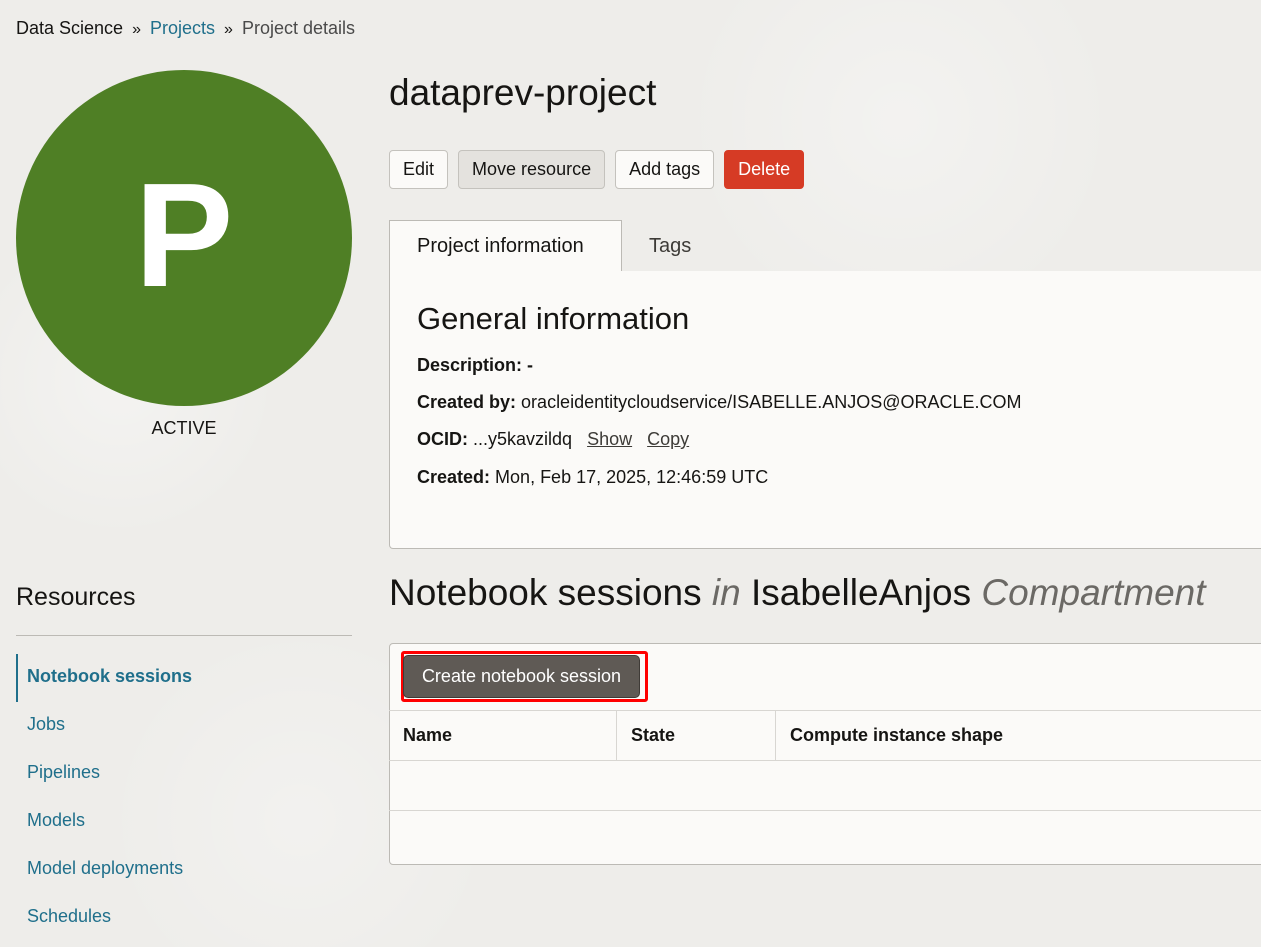 Image resolution: width=1261 pixels, height=947 pixels. What do you see at coordinates (184, 635) in the screenshot?
I see `resources-divider` at bounding box center [184, 635].